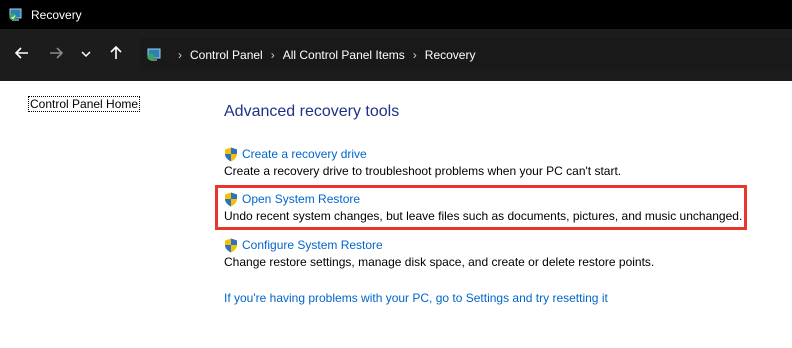 This screenshot has height=348, width=792. I want to click on task-label: Create a recovery drive, so click(304, 154).